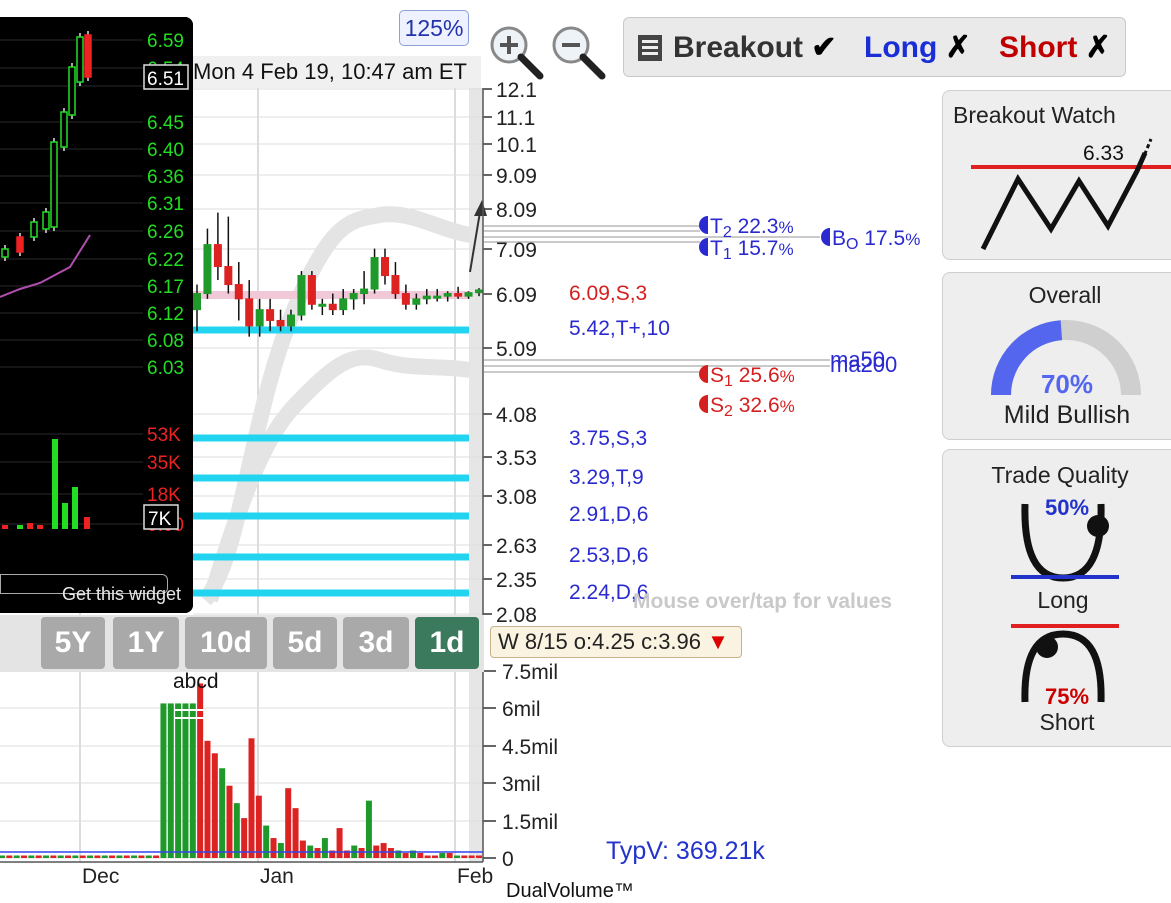 The height and width of the screenshot is (903, 1171). I want to click on overall-title: Overall, so click(1065, 295).